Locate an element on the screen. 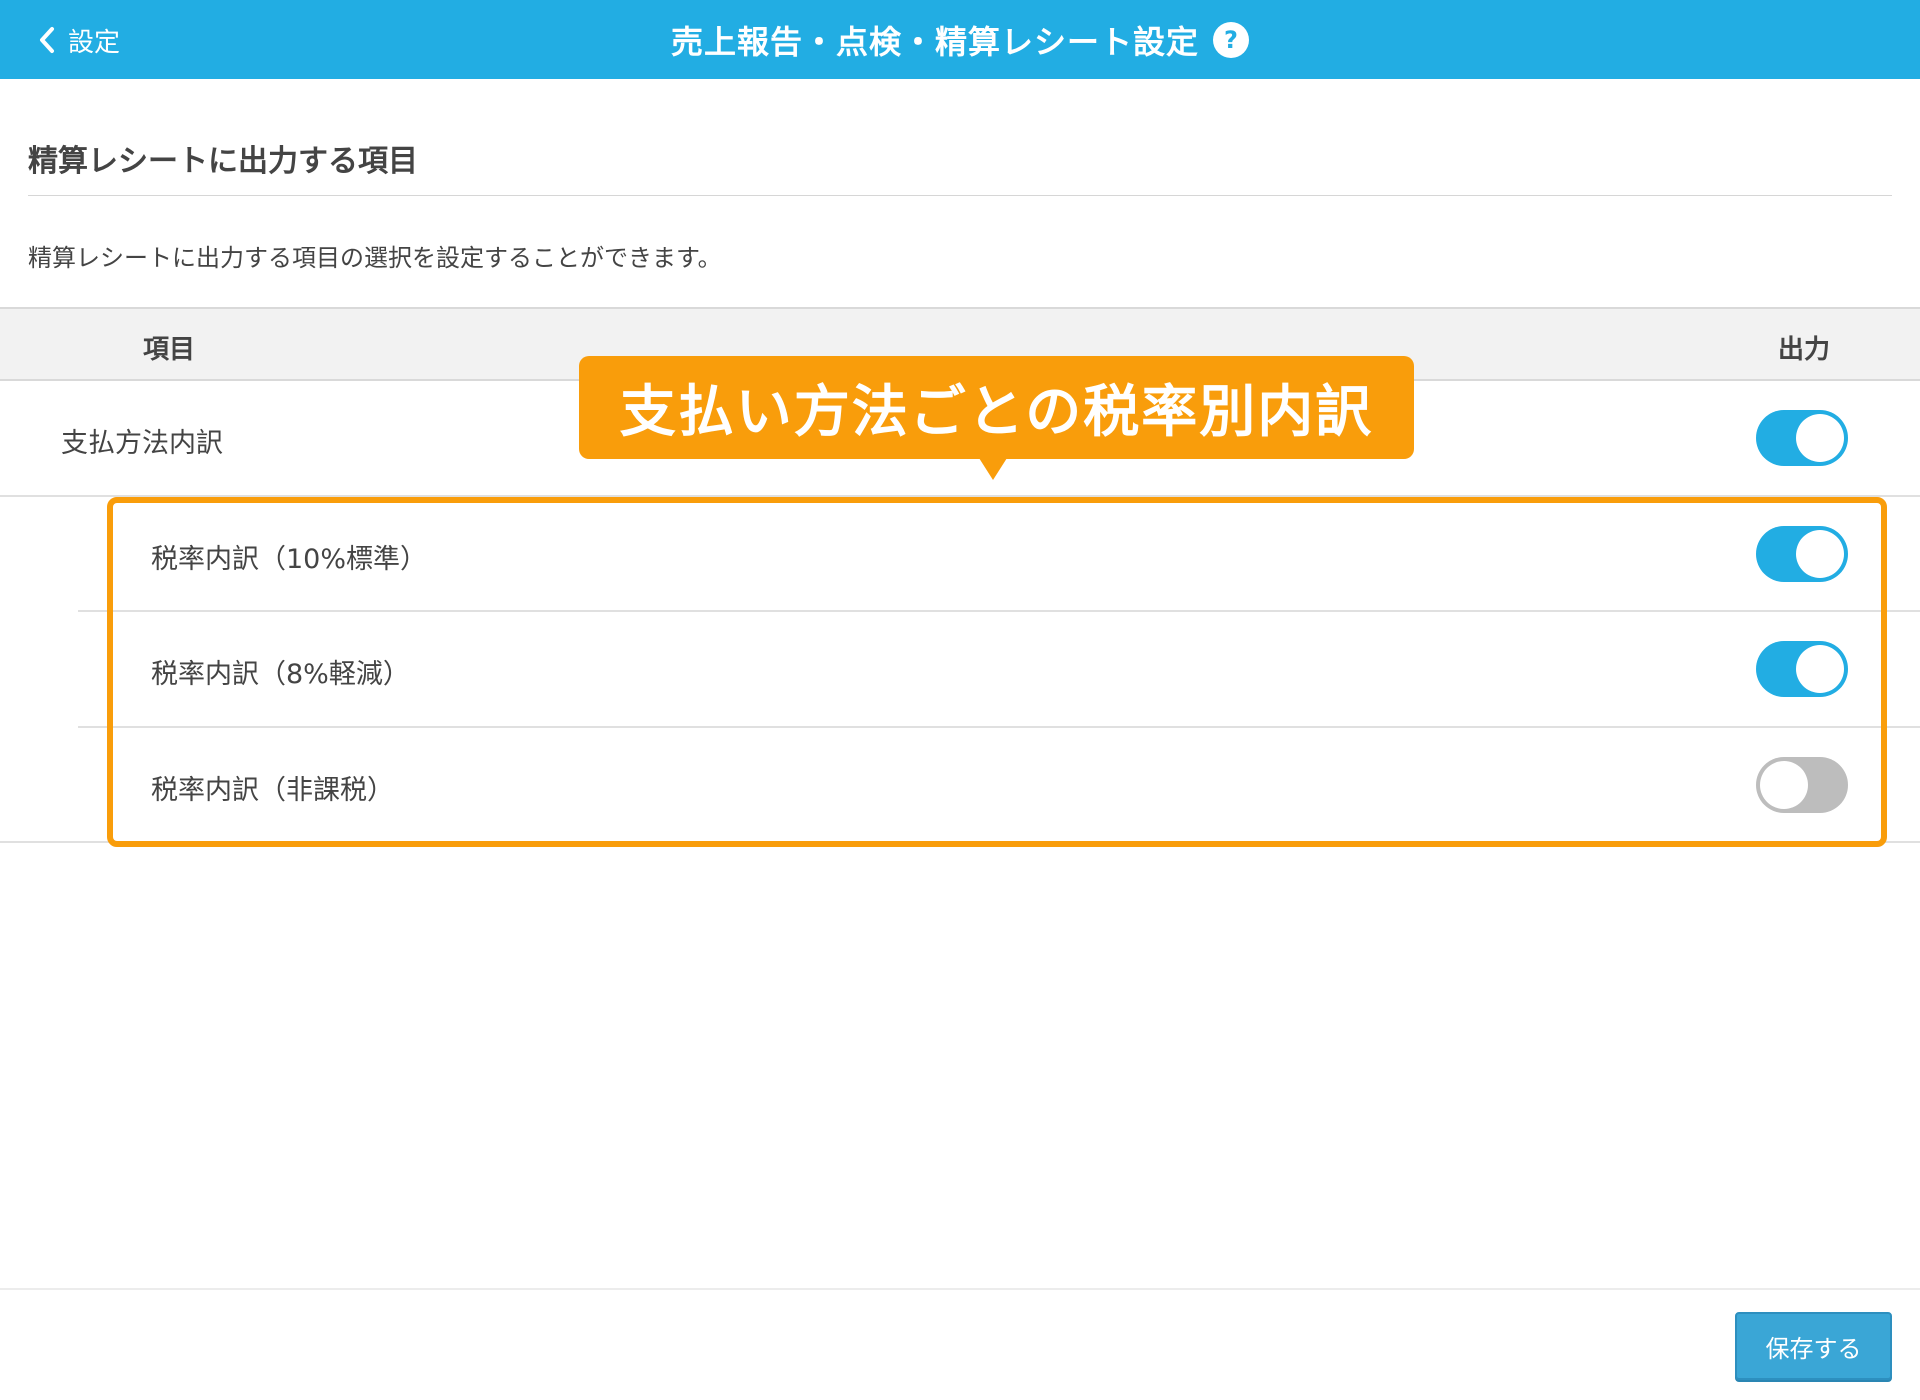  save-button: 保存する is located at coordinates (1813, 1346).